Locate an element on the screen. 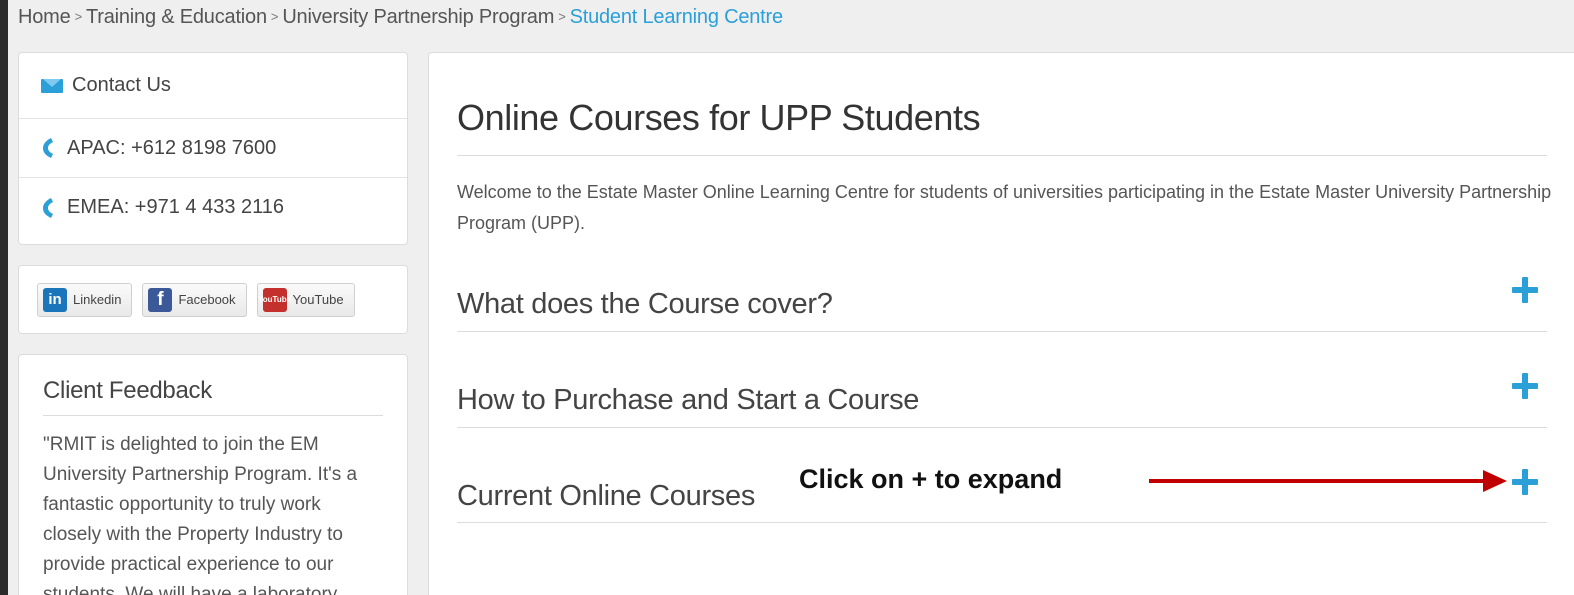 This screenshot has width=1574, height=595. section-purchase-title: How to Purchase and Start a Course is located at coordinates (688, 400).